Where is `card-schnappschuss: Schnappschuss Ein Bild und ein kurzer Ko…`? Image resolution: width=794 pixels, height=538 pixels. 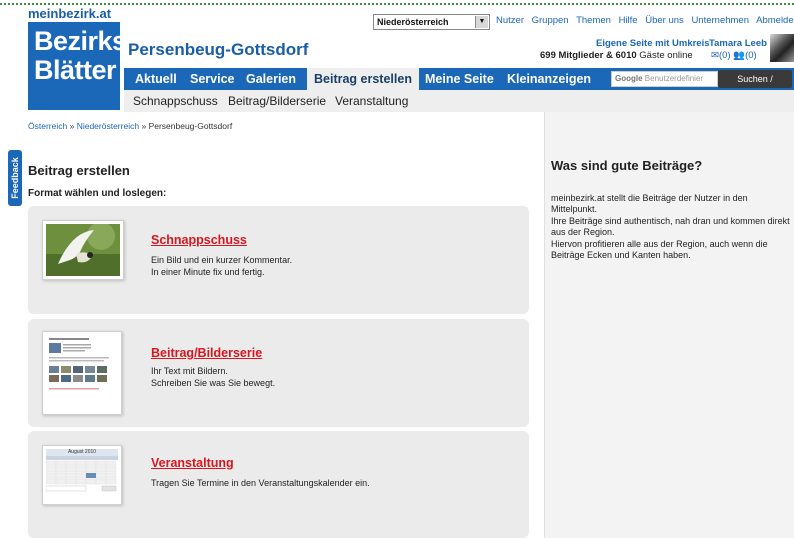 card-schnappschuss: Schnappschuss Ein Bild und ein kurzer Ko… is located at coordinates (278, 260).